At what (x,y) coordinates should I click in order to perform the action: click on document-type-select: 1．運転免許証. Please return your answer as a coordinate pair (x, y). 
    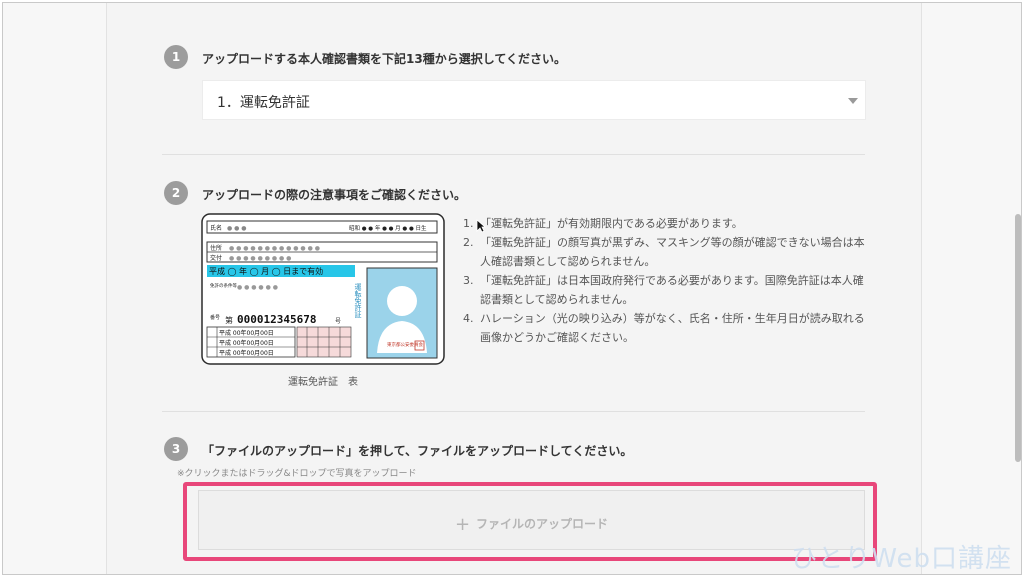
    Looking at the image, I should click on (534, 100).